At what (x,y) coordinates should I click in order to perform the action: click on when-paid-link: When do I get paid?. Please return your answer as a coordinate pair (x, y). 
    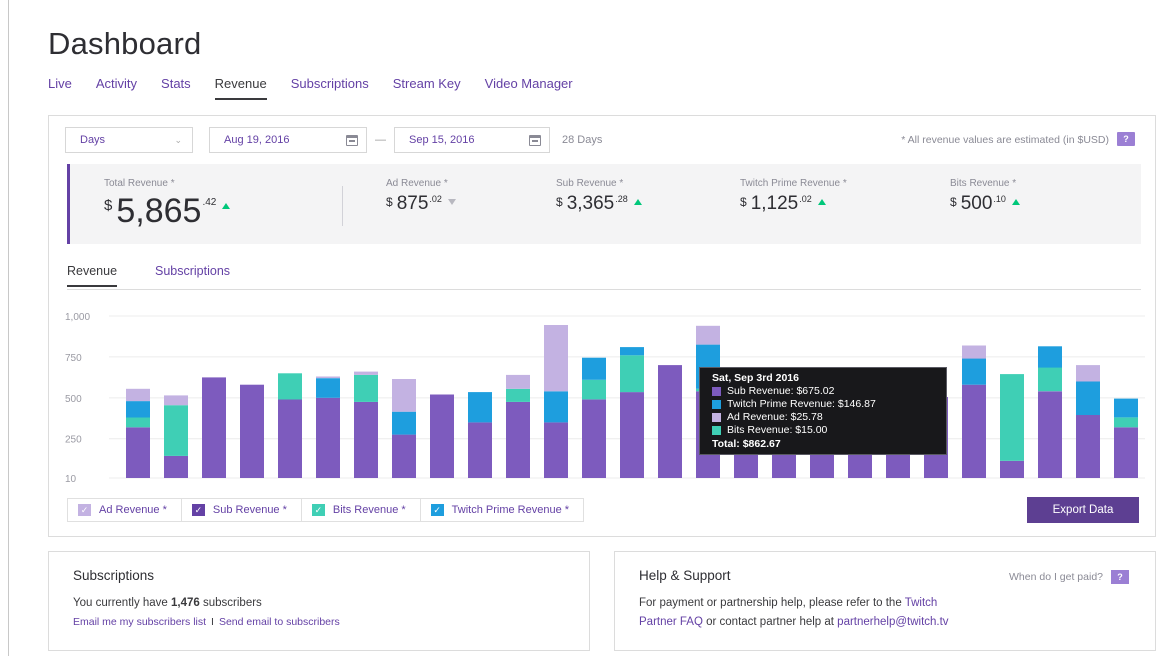
    Looking at the image, I should click on (1056, 577).